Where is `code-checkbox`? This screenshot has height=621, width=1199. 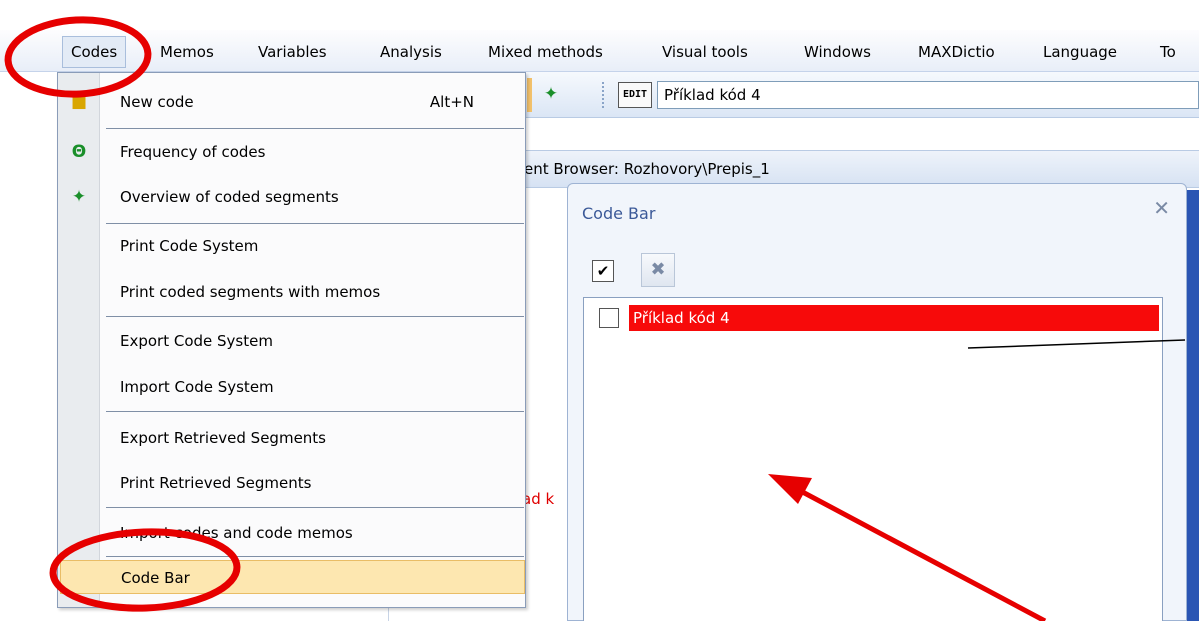 code-checkbox is located at coordinates (609, 318).